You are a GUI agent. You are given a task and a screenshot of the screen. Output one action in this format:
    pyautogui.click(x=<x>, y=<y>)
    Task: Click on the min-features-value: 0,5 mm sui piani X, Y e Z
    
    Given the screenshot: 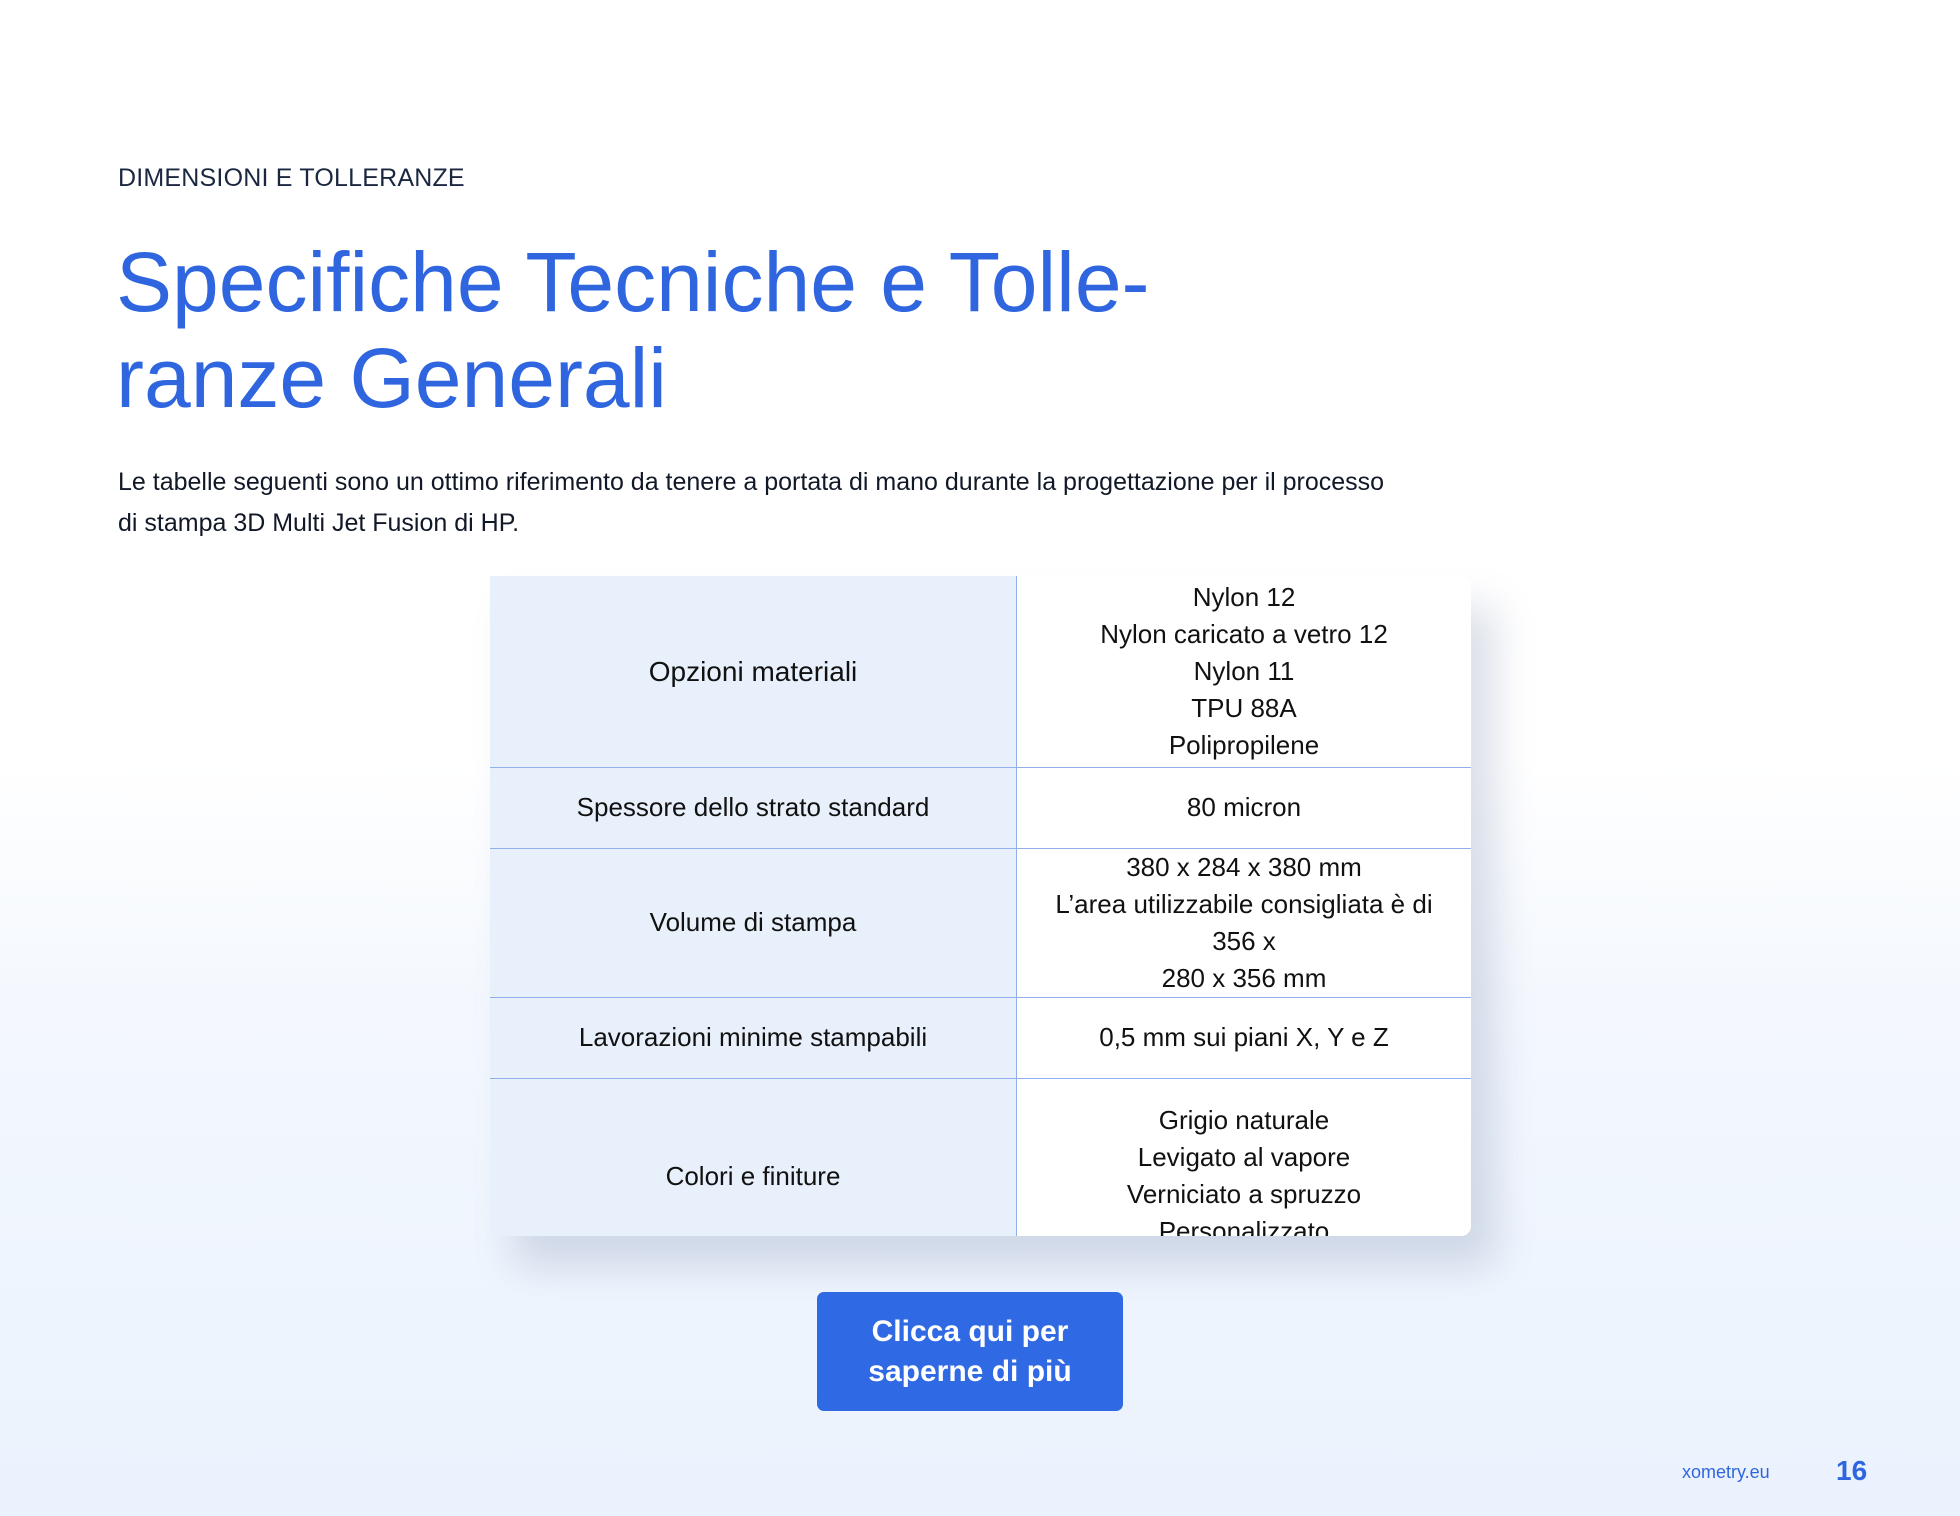 What is the action you would take?
    pyautogui.click(x=1244, y=1037)
    